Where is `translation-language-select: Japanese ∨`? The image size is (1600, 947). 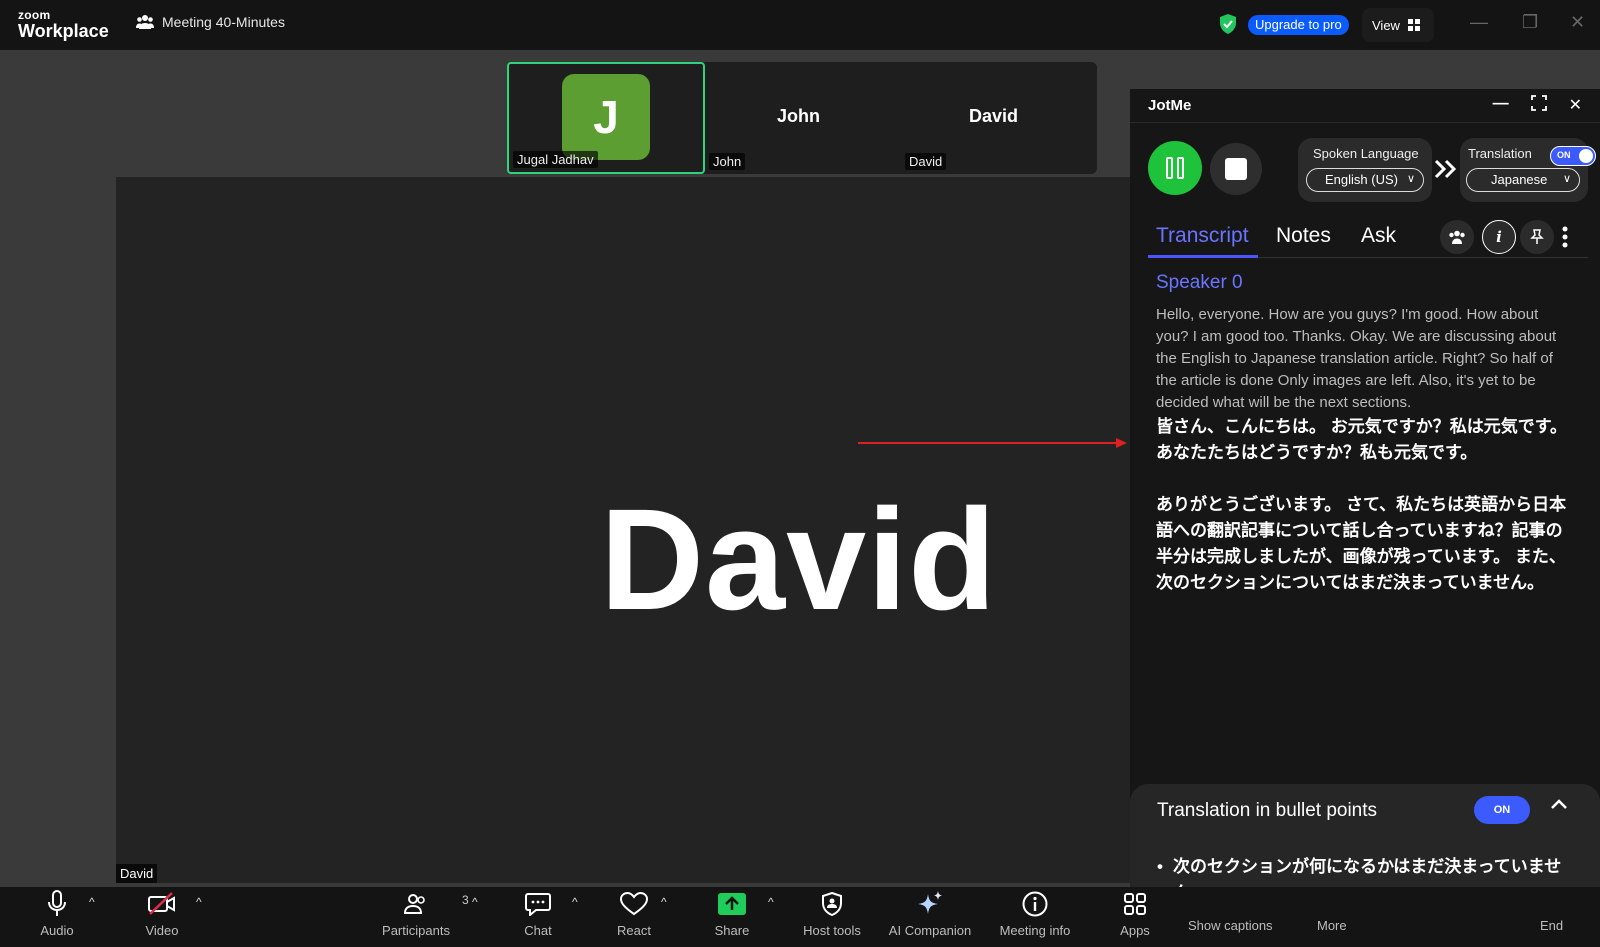
translation-language-select: Japanese ∨ is located at coordinates (1523, 180).